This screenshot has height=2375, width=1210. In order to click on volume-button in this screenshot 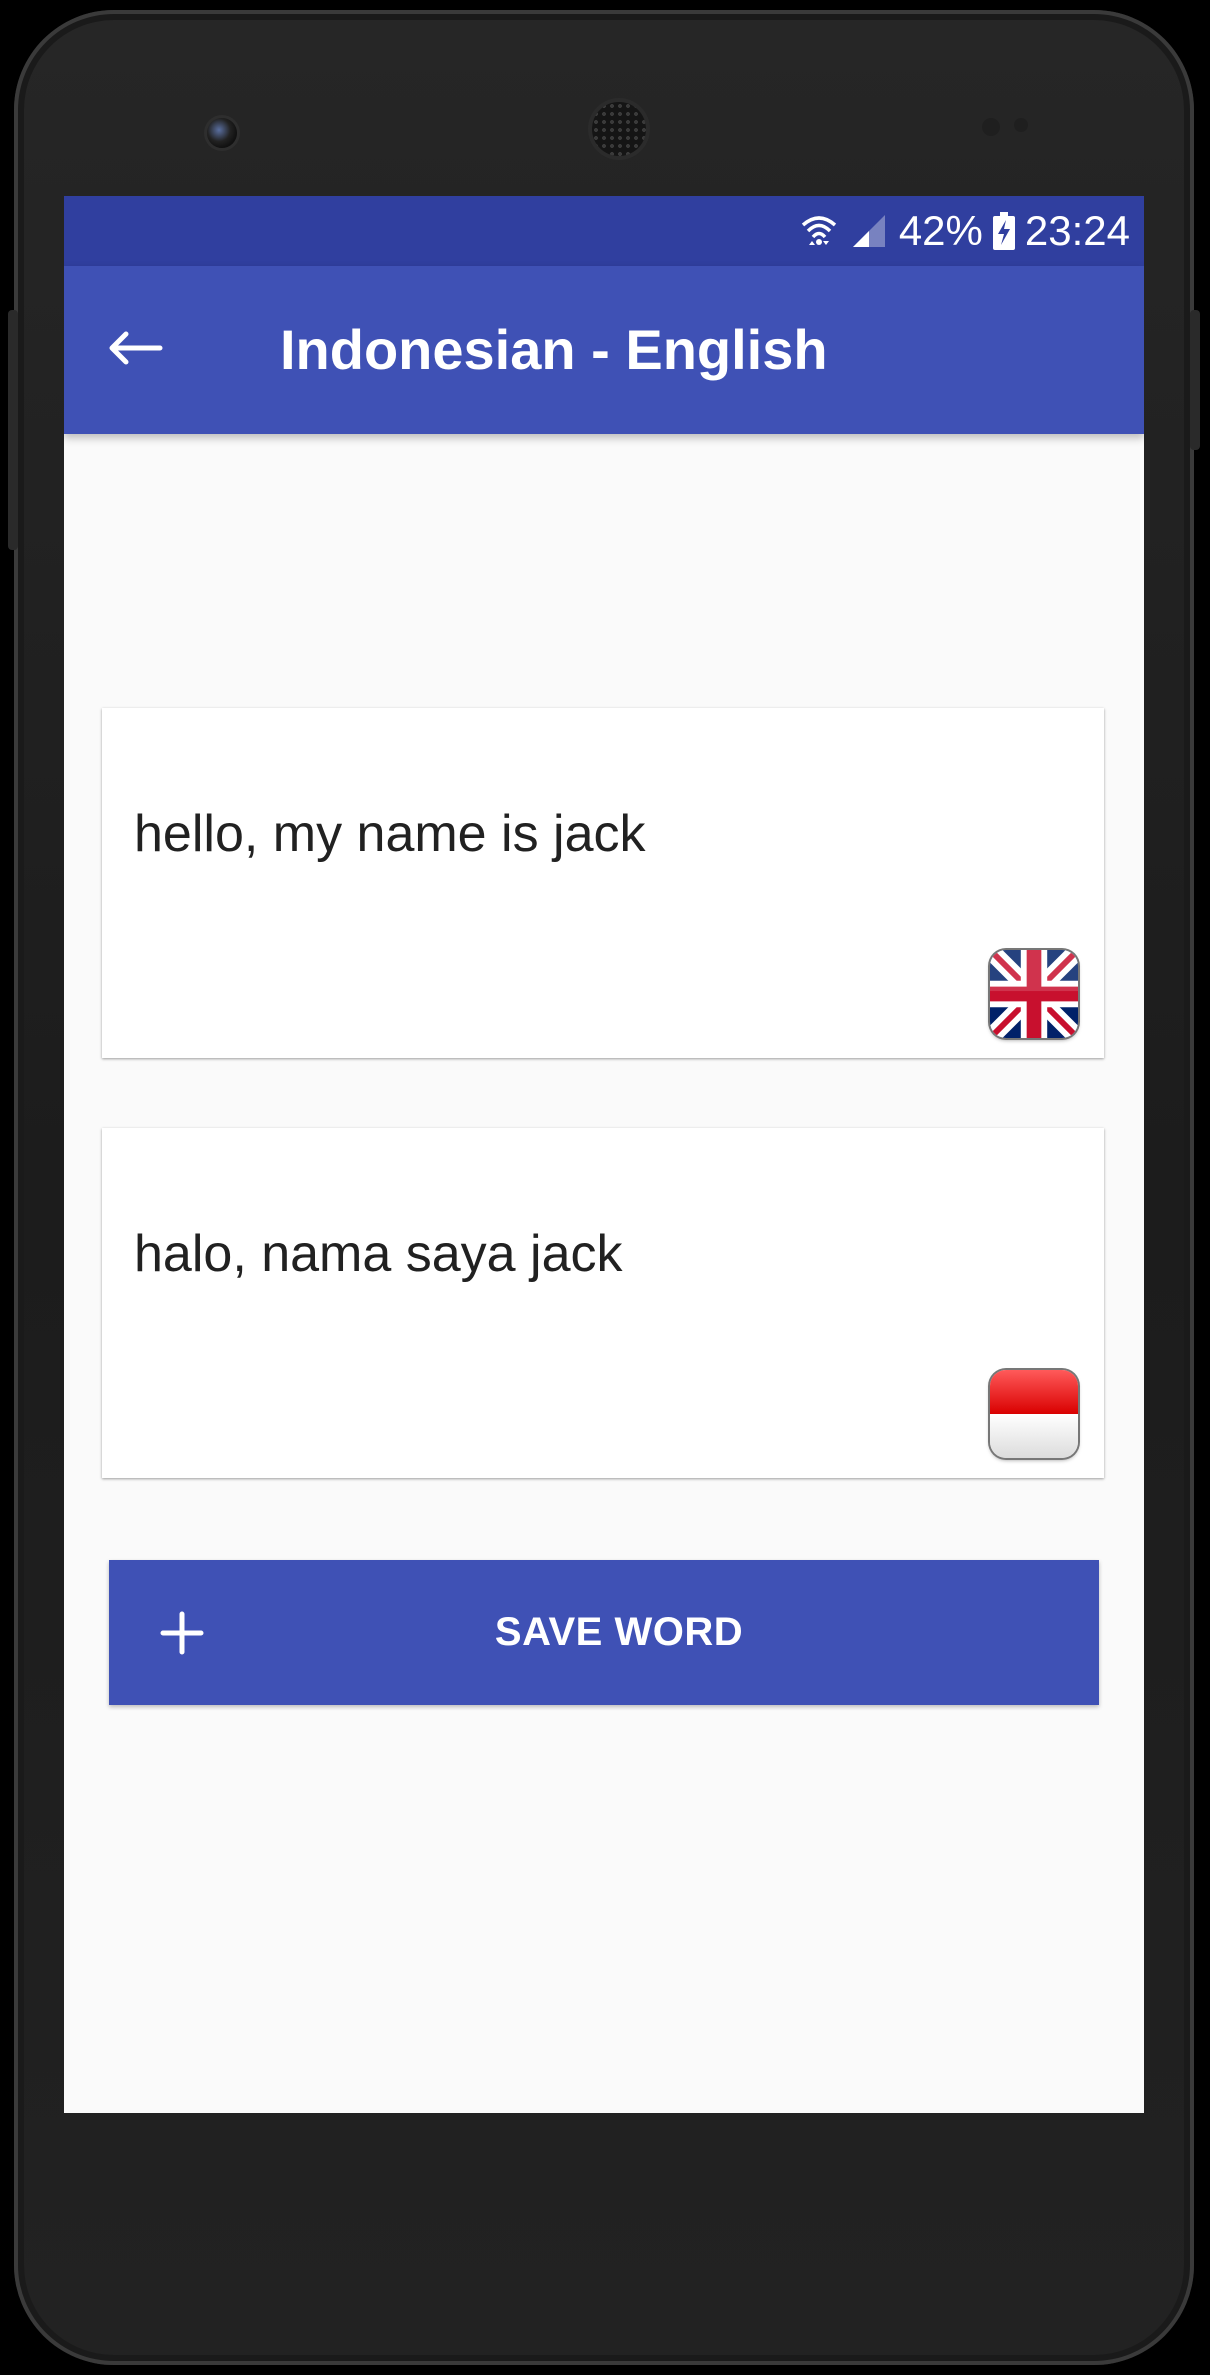, I will do `click(13, 430)`.